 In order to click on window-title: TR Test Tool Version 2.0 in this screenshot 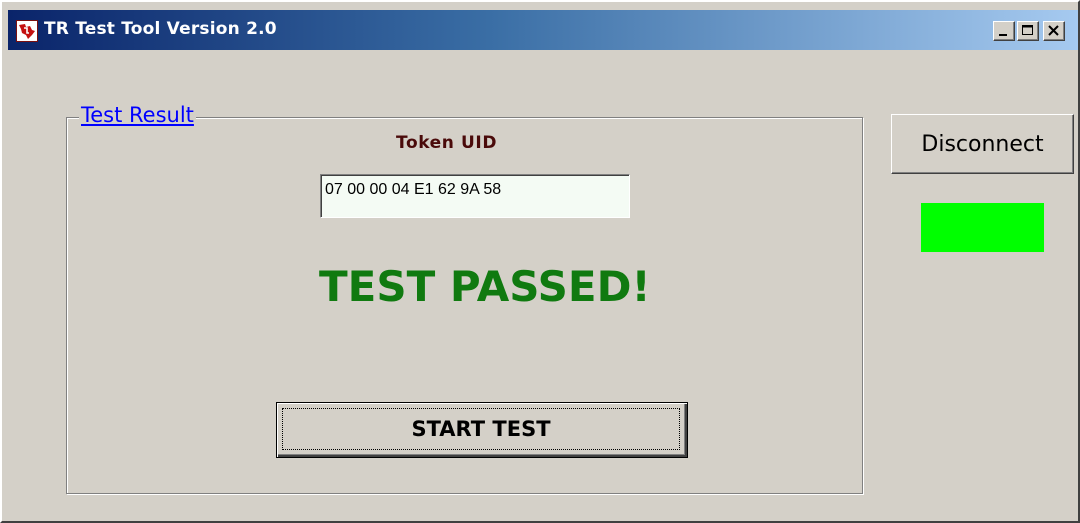, I will do `click(160, 29)`.